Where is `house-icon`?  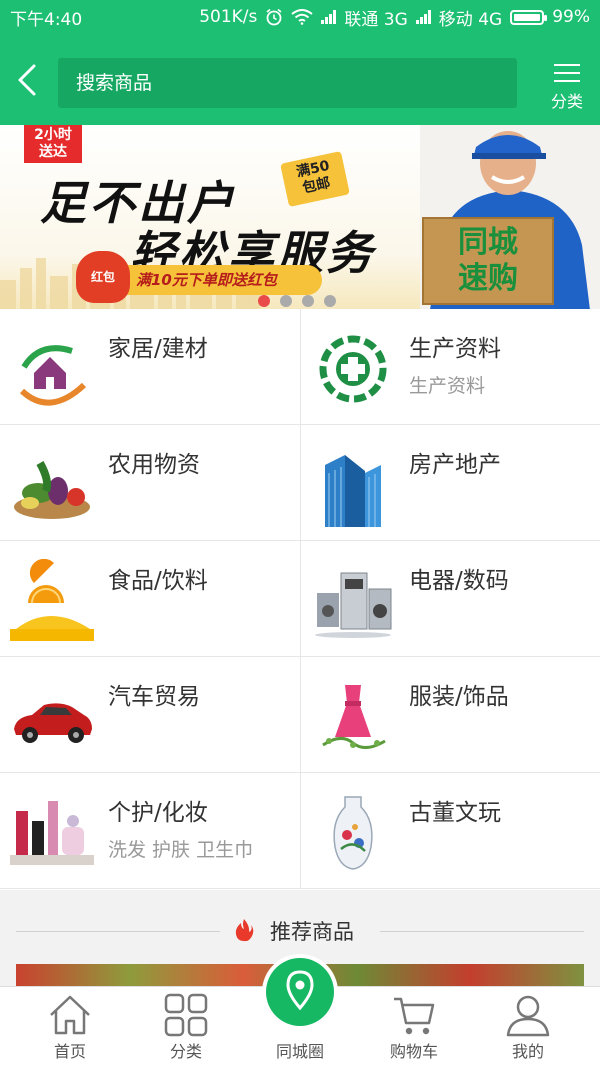
house-icon is located at coordinates (52, 369).